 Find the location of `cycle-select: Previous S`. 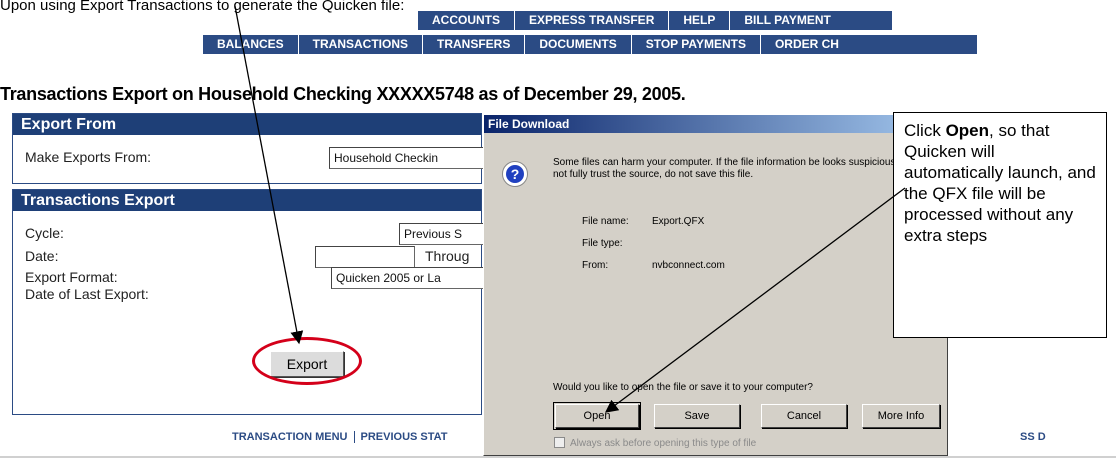

cycle-select: Previous S is located at coordinates (442, 234).